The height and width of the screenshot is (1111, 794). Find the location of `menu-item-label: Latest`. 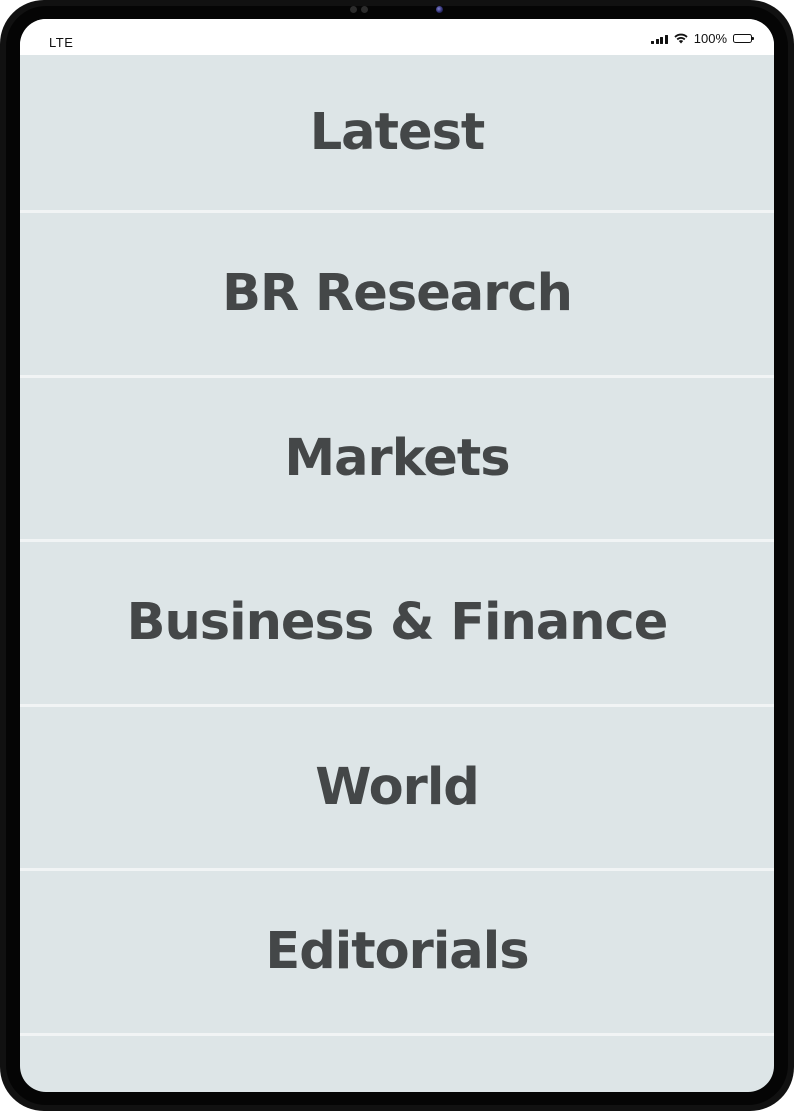

menu-item-label: Latest is located at coordinates (397, 132).